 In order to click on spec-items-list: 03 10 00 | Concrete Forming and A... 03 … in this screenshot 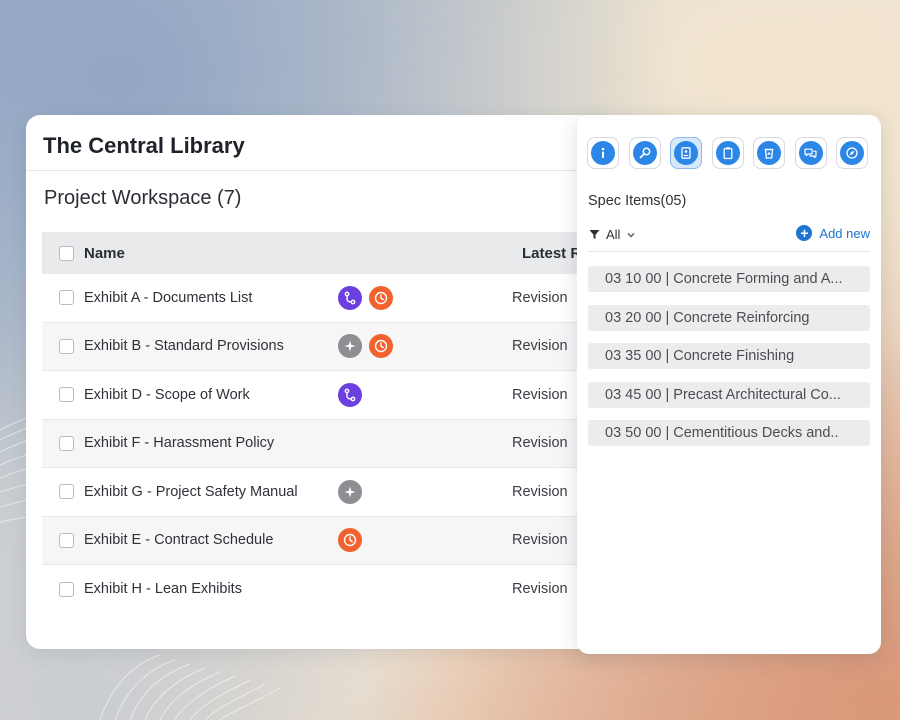, I will do `click(729, 362)`.